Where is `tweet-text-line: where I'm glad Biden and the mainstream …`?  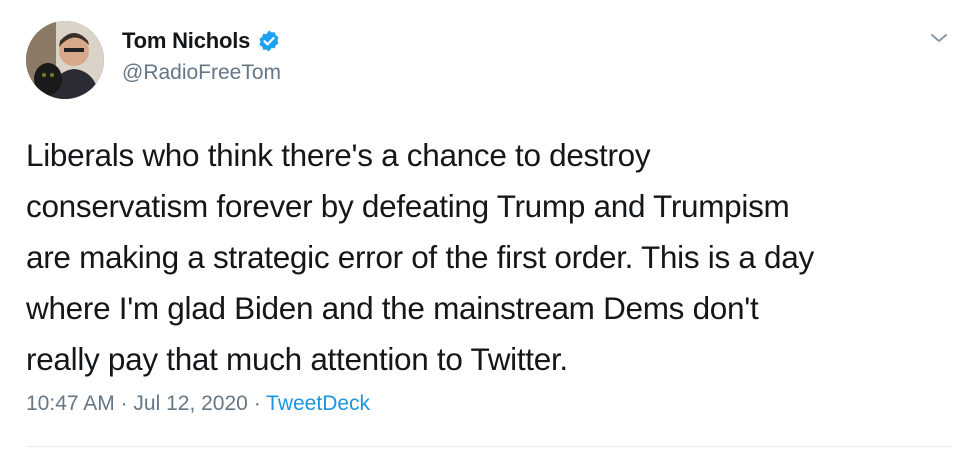
tweet-text-line: where I'm glad Biden and the mainstream … is located at coordinates (392, 308).